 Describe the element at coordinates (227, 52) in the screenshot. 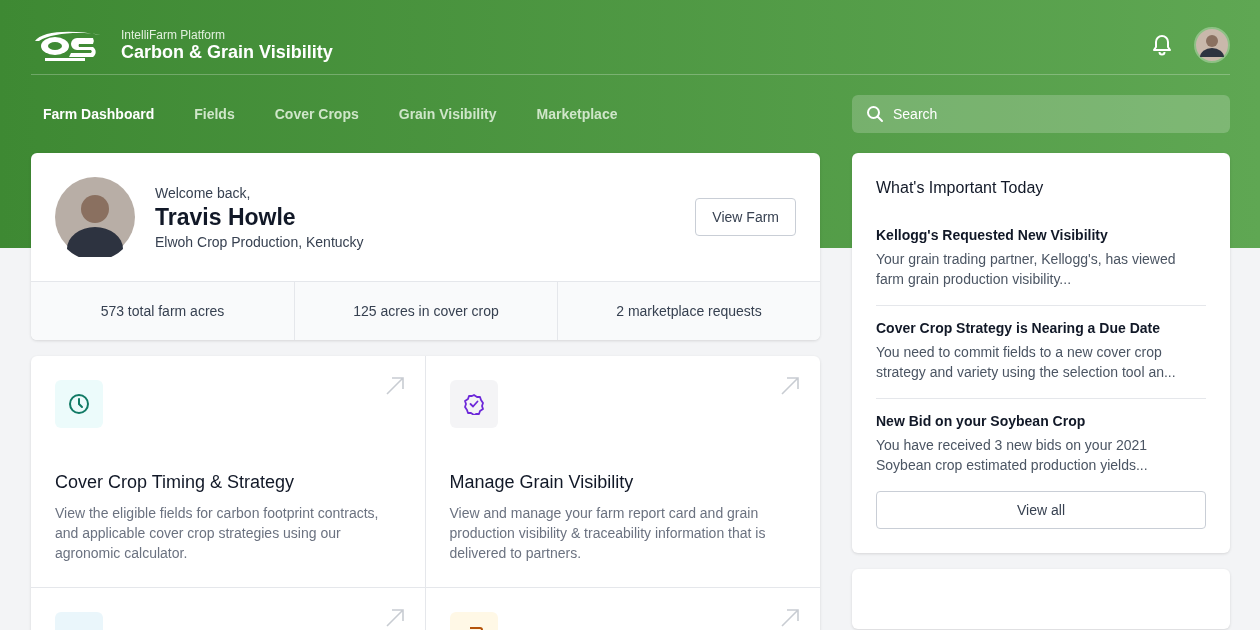

I see `app-title: Carbon & Grain Visibility` at that location.